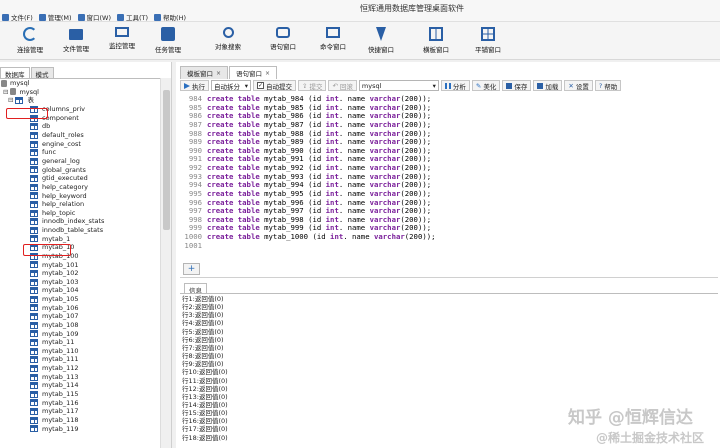 This screenshot has height=448, width=720. Describe the element at coordinates (15, 83) in the screenshot. I see `tree-root: mysql` at that location.